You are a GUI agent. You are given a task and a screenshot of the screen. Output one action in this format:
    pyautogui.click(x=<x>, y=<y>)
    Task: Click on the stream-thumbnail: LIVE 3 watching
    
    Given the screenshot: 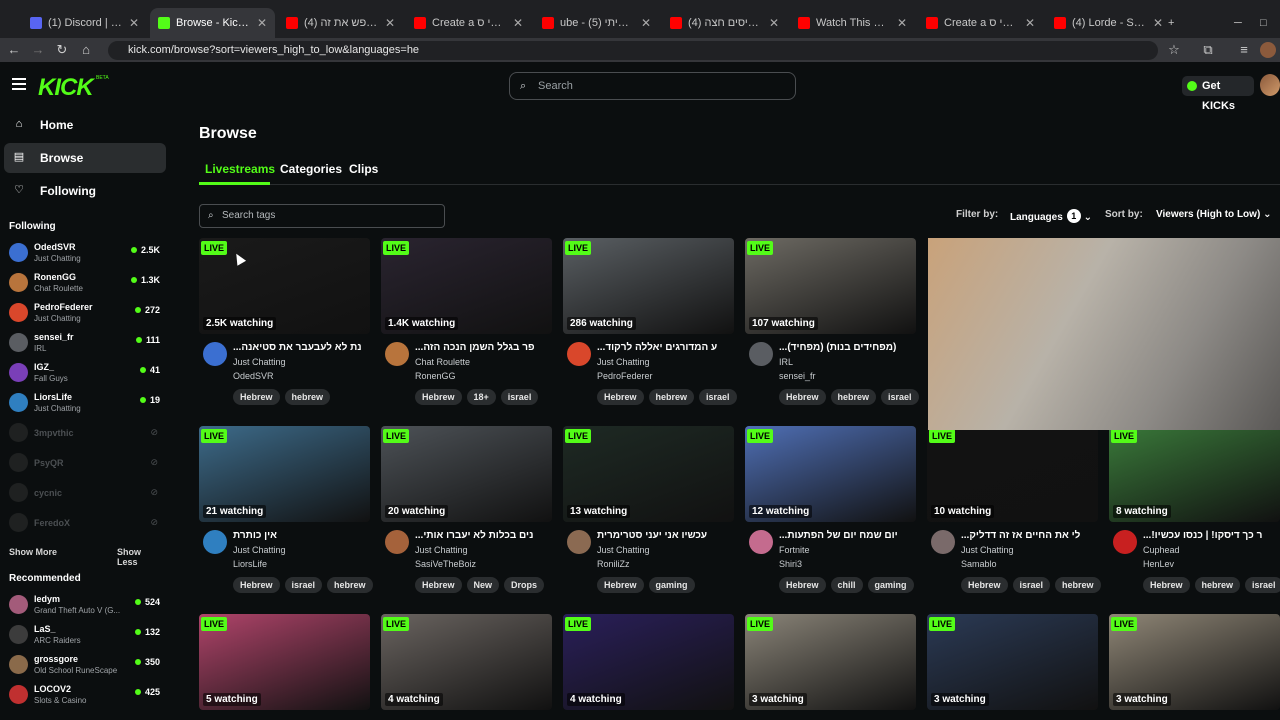 What is the action you would take?
    pyautogui.click(x=1012, y=662)
    